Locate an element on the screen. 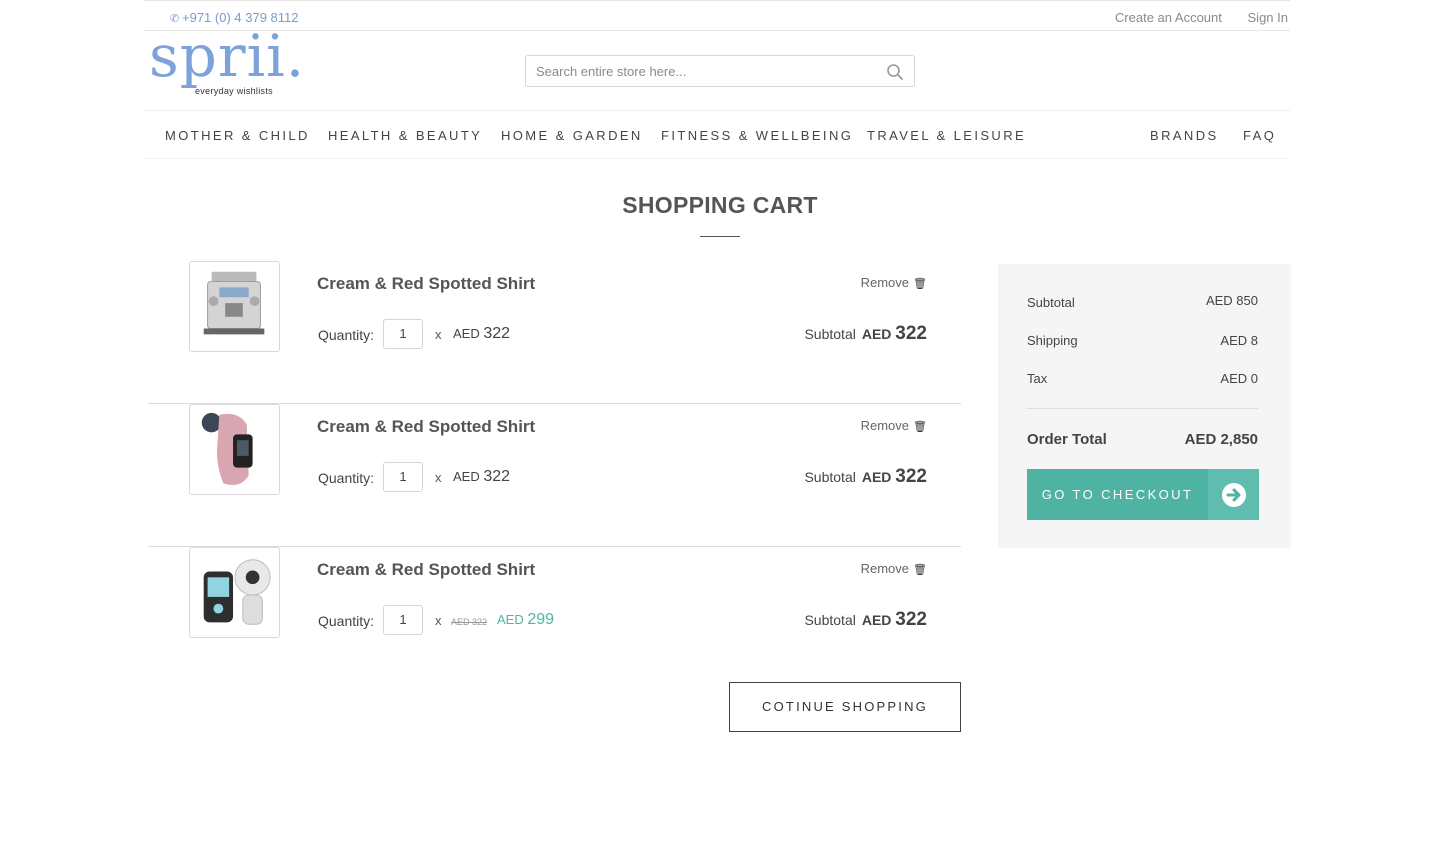  search-input is located at coordinates (696, 71).